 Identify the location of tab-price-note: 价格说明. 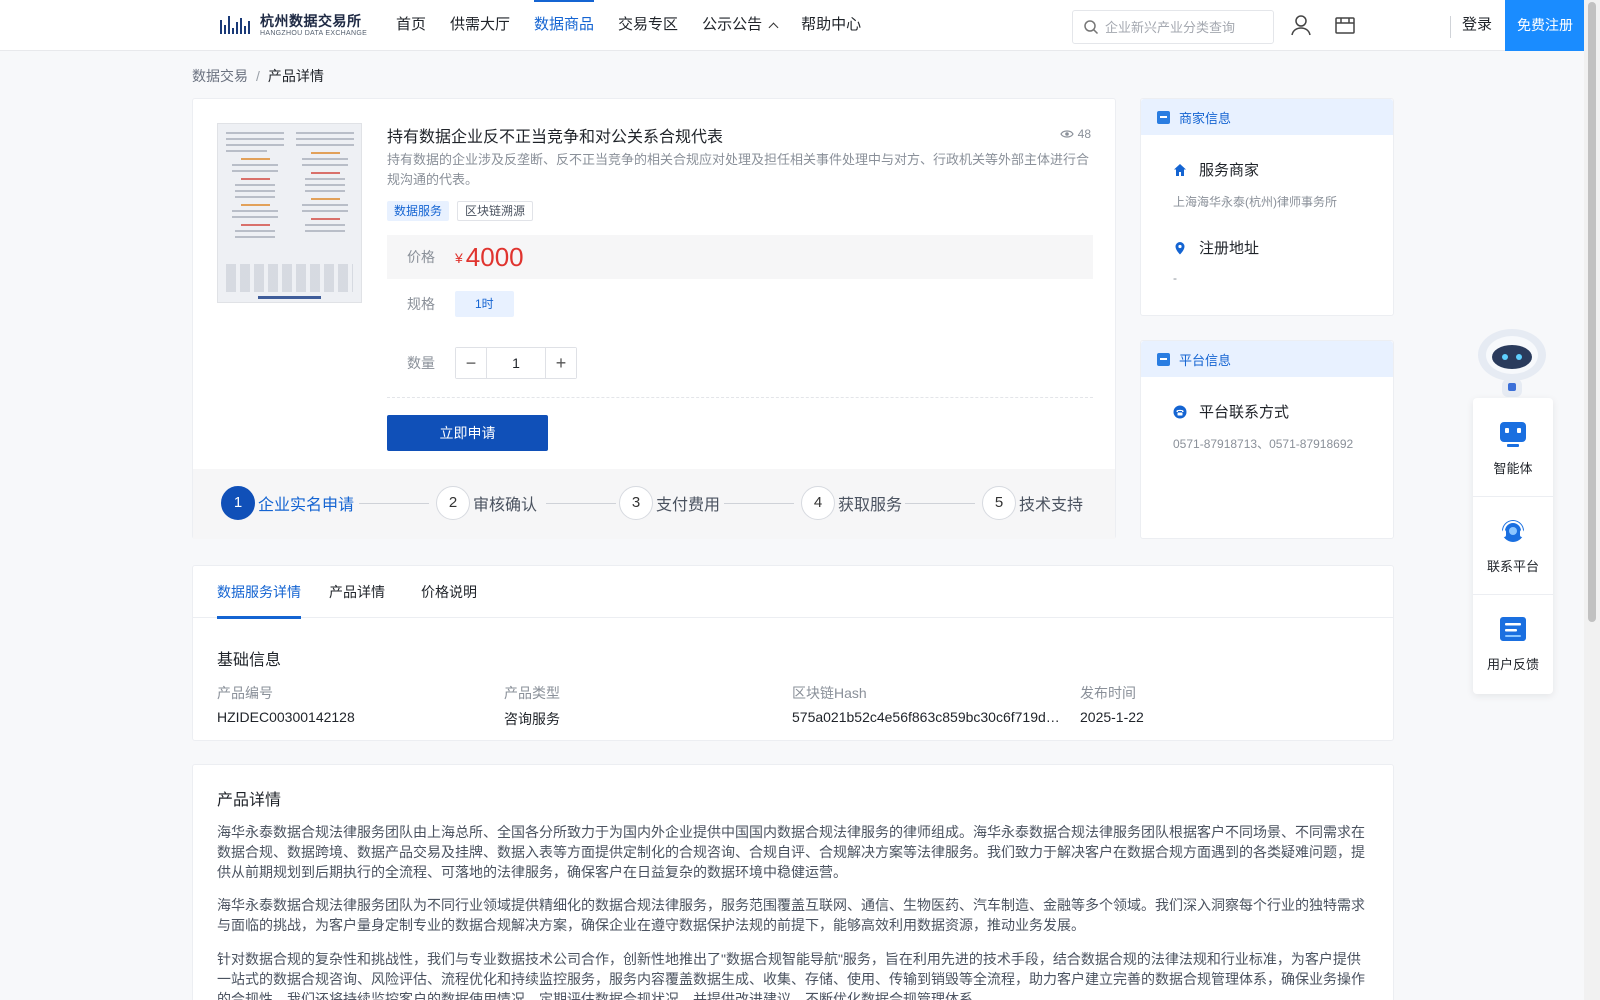
(449, 592).